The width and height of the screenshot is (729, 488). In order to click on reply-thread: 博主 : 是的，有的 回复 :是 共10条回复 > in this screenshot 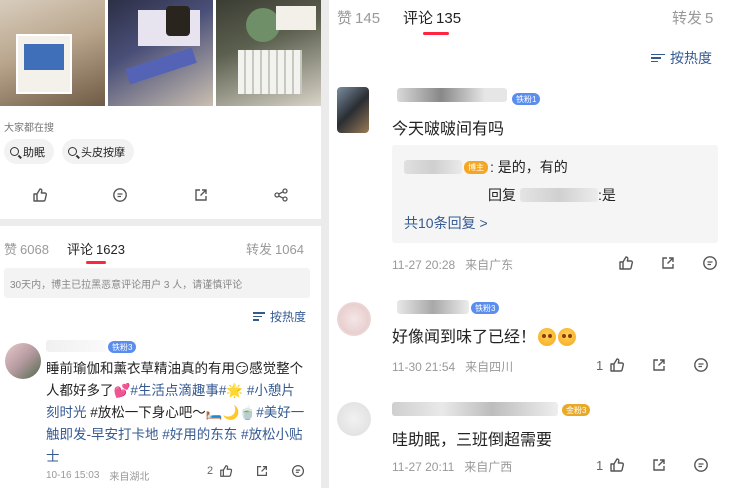, I will do `click(555, 194)`.